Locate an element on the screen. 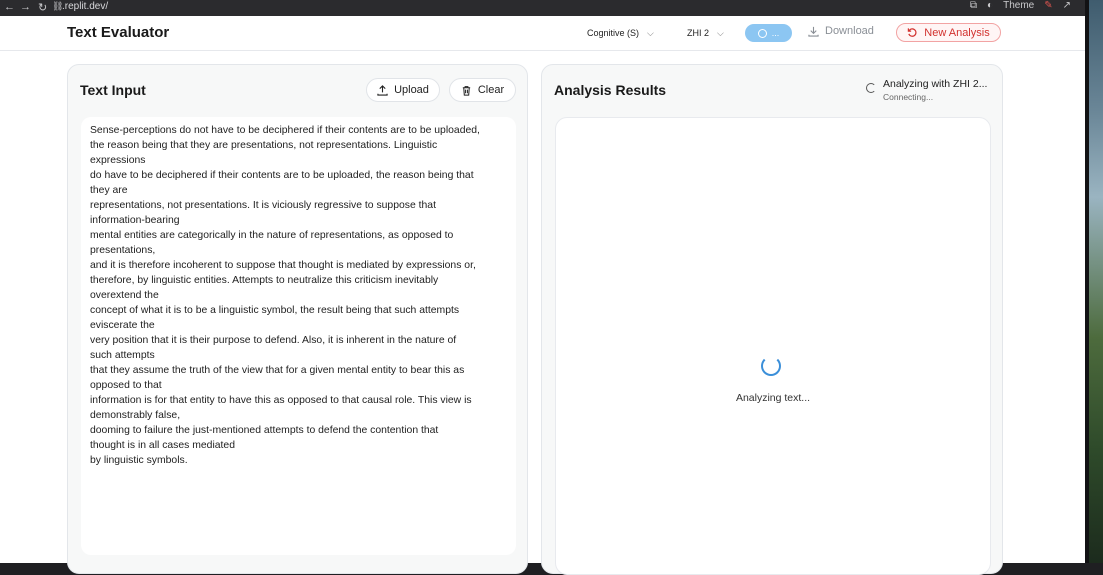 This screenshot has width=1103, height=575. text-input-title: Text Input is located at coordinates (113, 90).